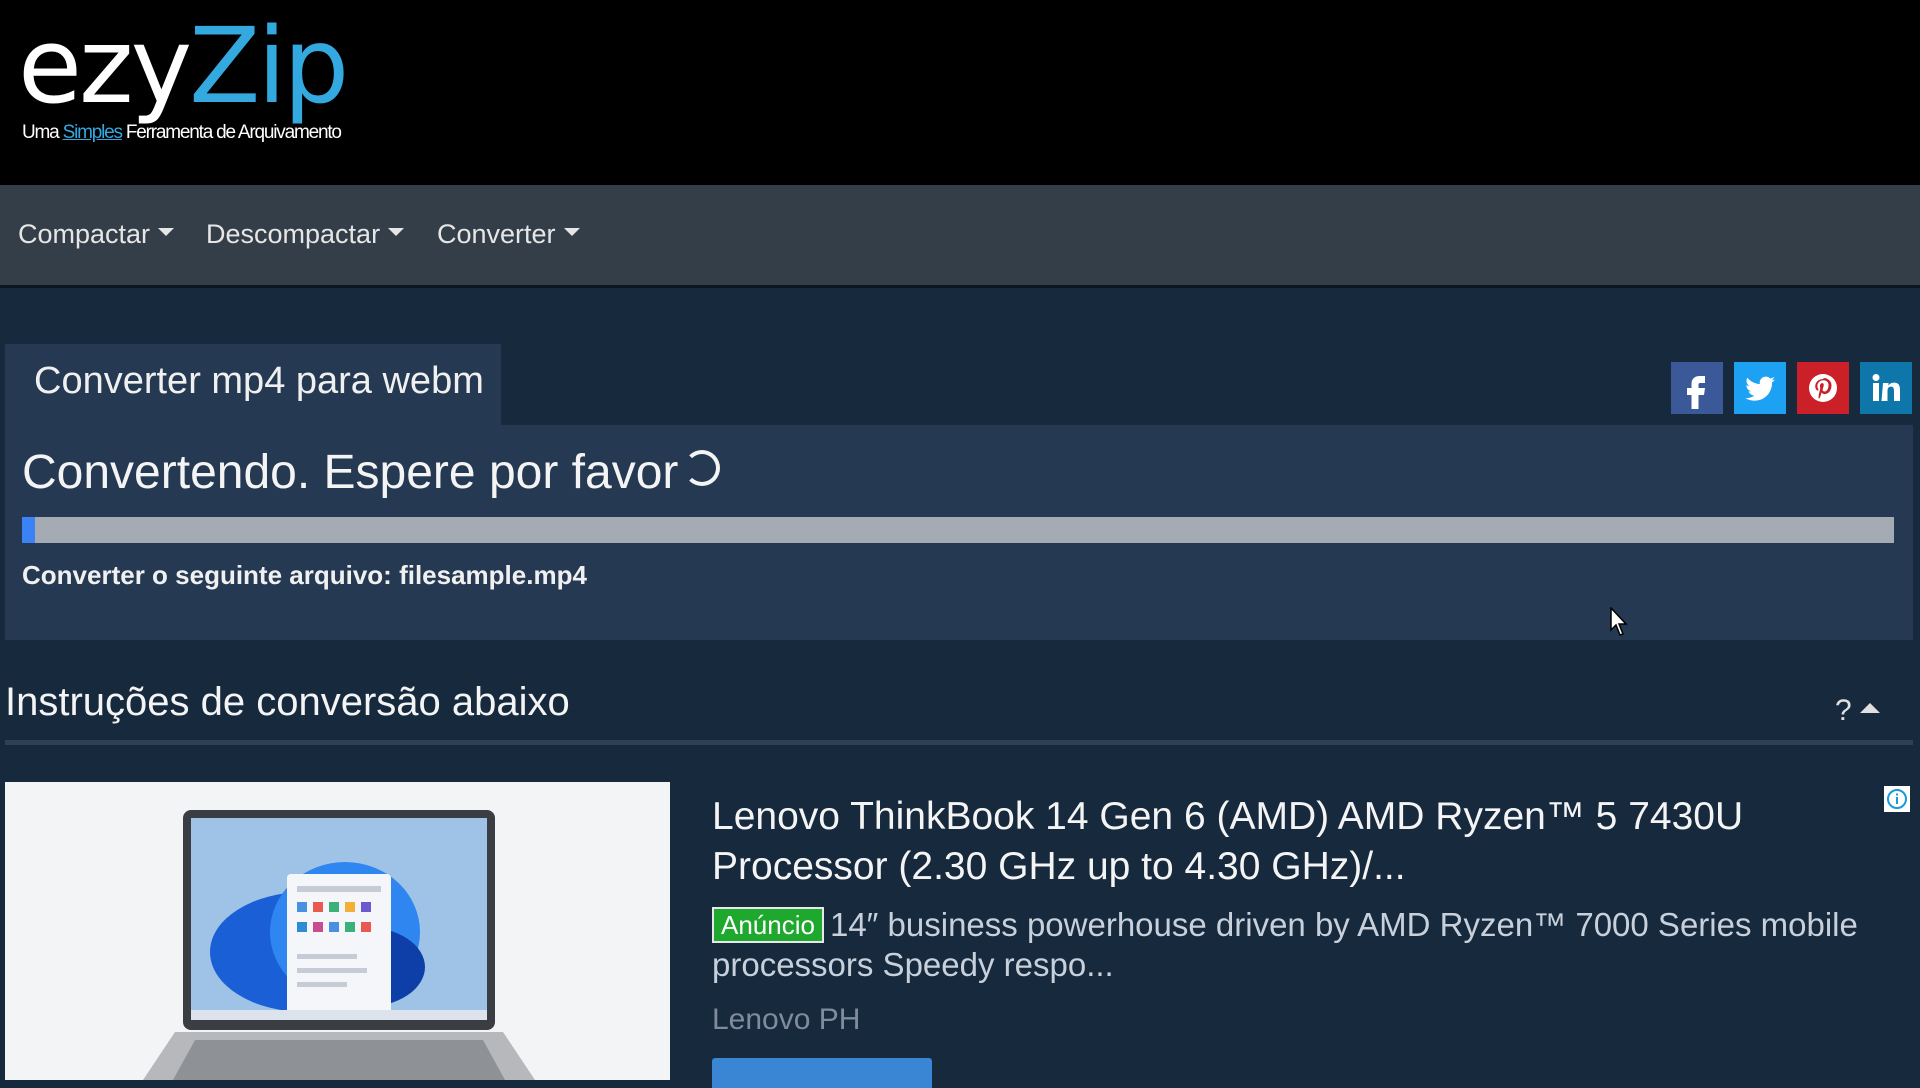 This screenshot has width=1920, height=1088. I want to click on nav-descompactar-dropdown: Descompactar, so click(305, 234).